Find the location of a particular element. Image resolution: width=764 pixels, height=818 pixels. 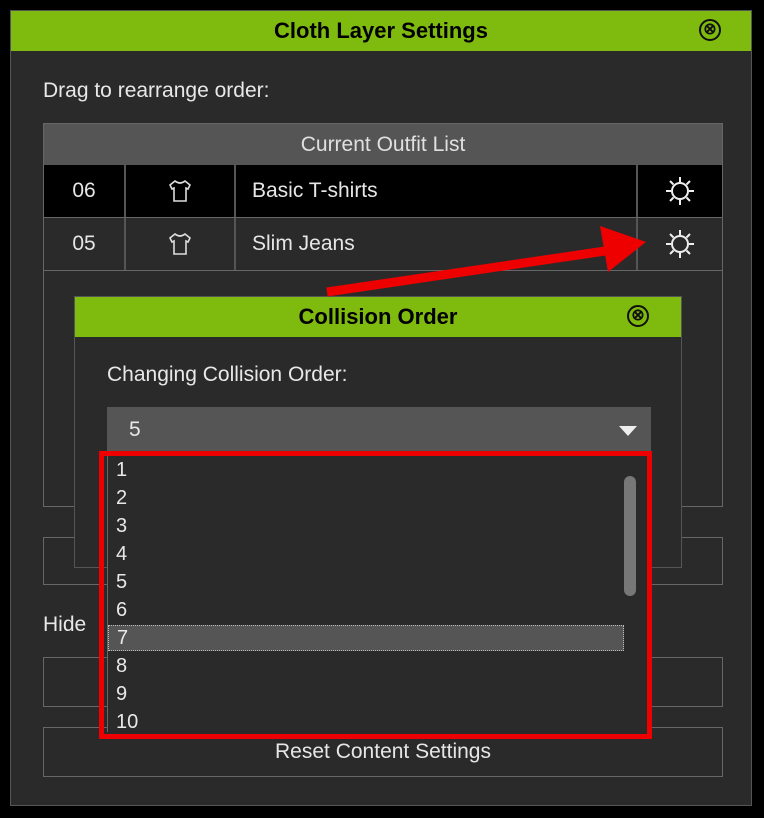

outfit-name: Slim Jeans is located at coordinates (437, 244).